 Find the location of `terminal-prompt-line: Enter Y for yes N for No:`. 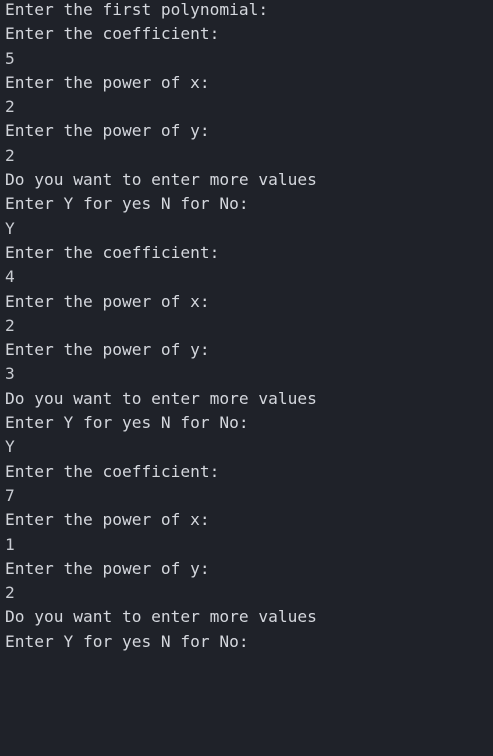

terminal-prompt-line: Enter Y for yes N for No: is located at coordinates (127, 641).